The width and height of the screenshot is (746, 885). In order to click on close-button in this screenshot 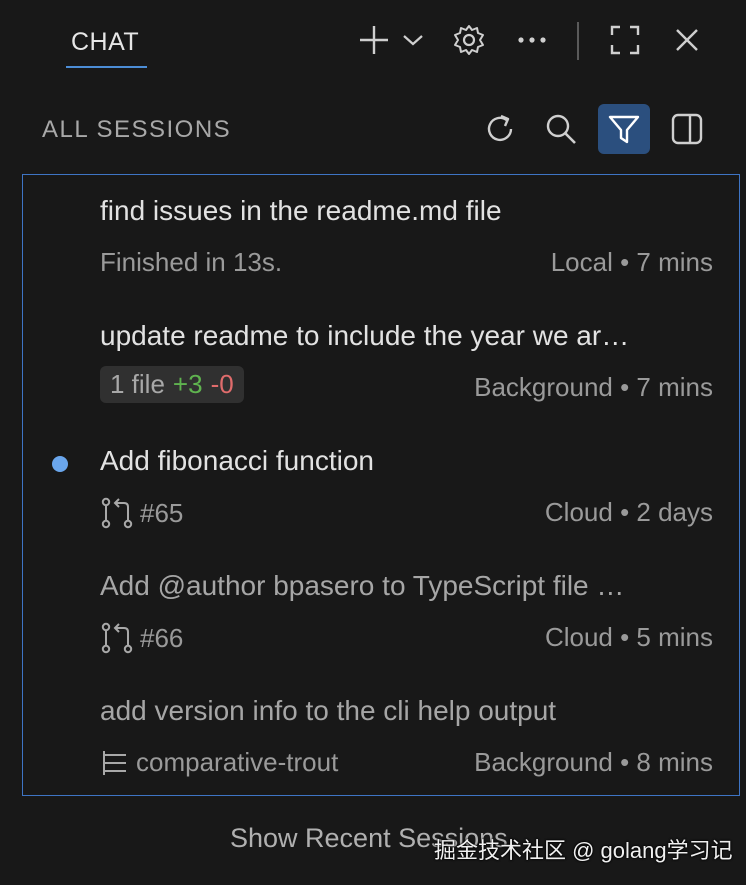, I will do `click(687, 40)`.